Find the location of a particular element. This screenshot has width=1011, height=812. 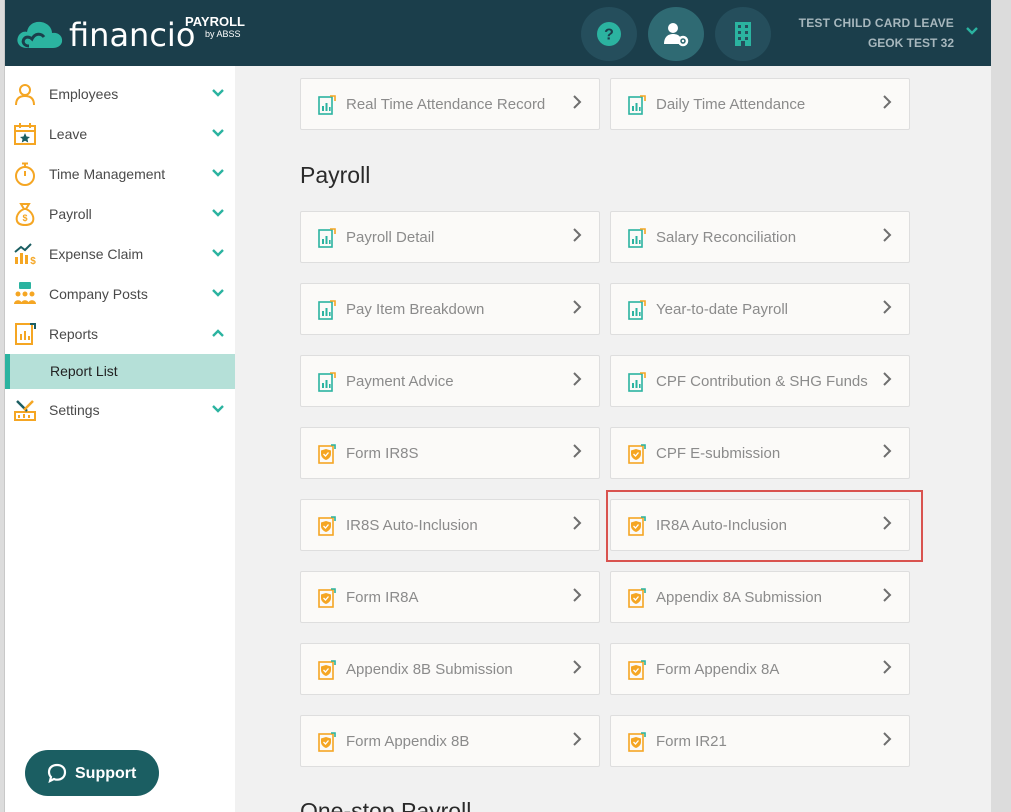

sidebar-item-label: Leave is located at coordinates (68, 134).